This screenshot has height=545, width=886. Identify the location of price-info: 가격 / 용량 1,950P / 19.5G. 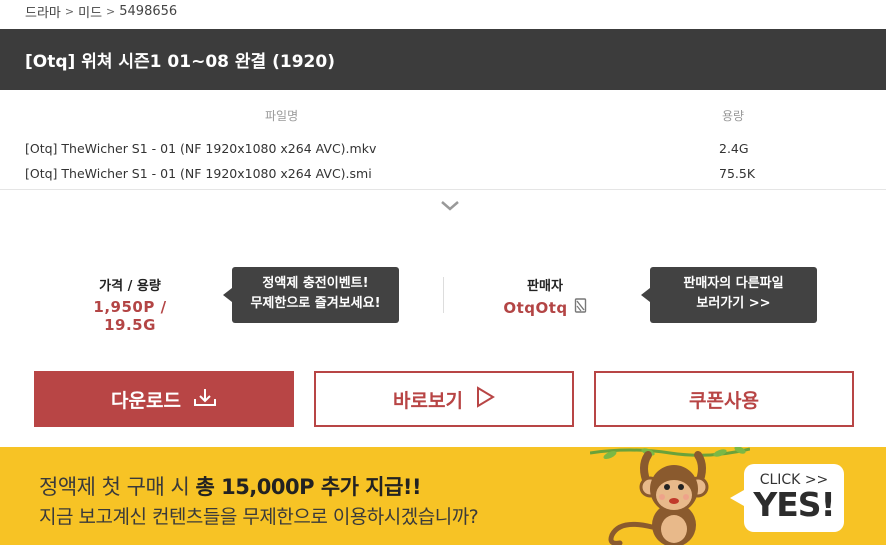
(130, 304).